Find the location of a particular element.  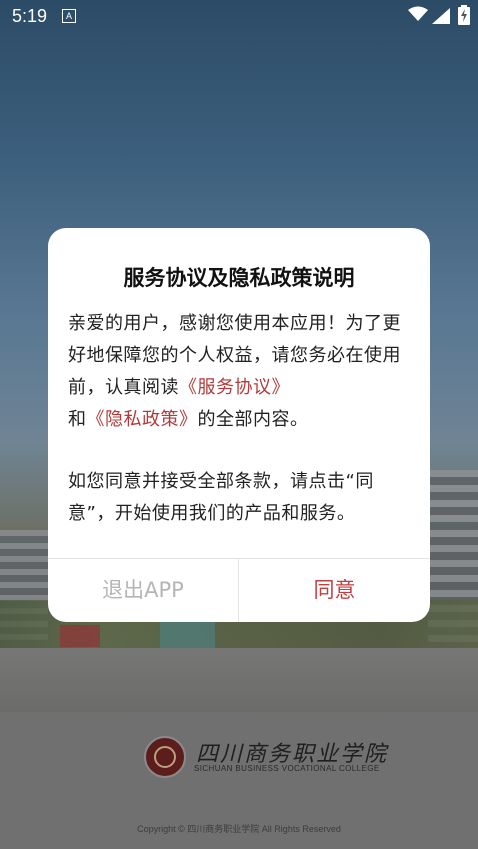

dialog-title: 服务协议及隐私政策说明 is located at coordinates (239, 278).